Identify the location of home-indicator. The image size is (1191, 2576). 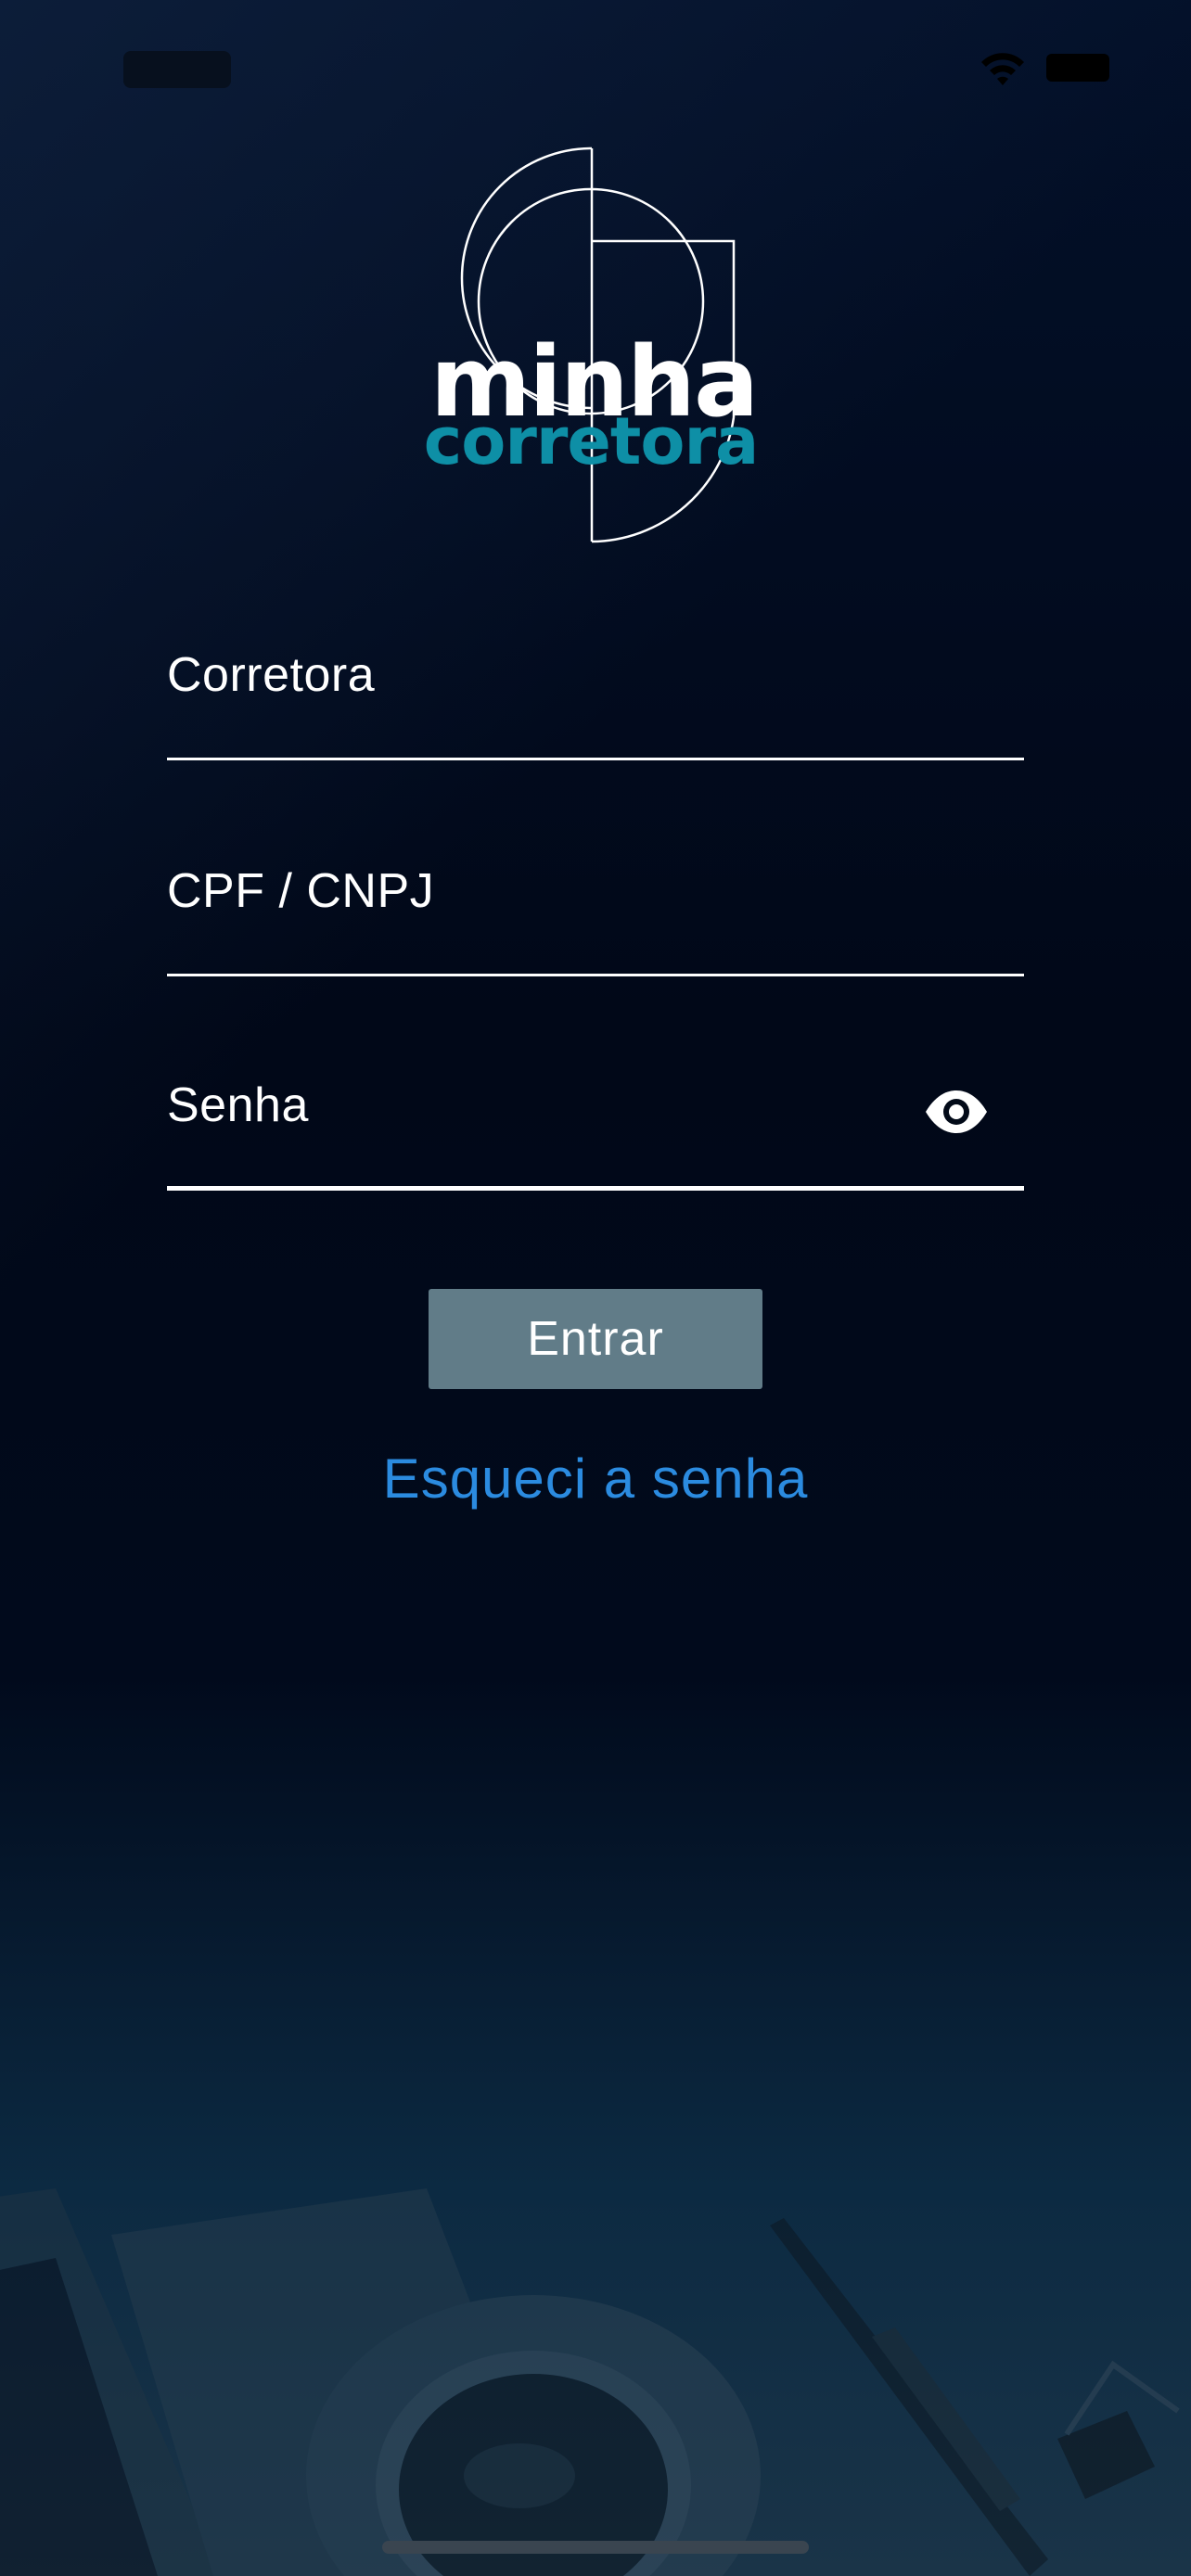
(595, 2547).